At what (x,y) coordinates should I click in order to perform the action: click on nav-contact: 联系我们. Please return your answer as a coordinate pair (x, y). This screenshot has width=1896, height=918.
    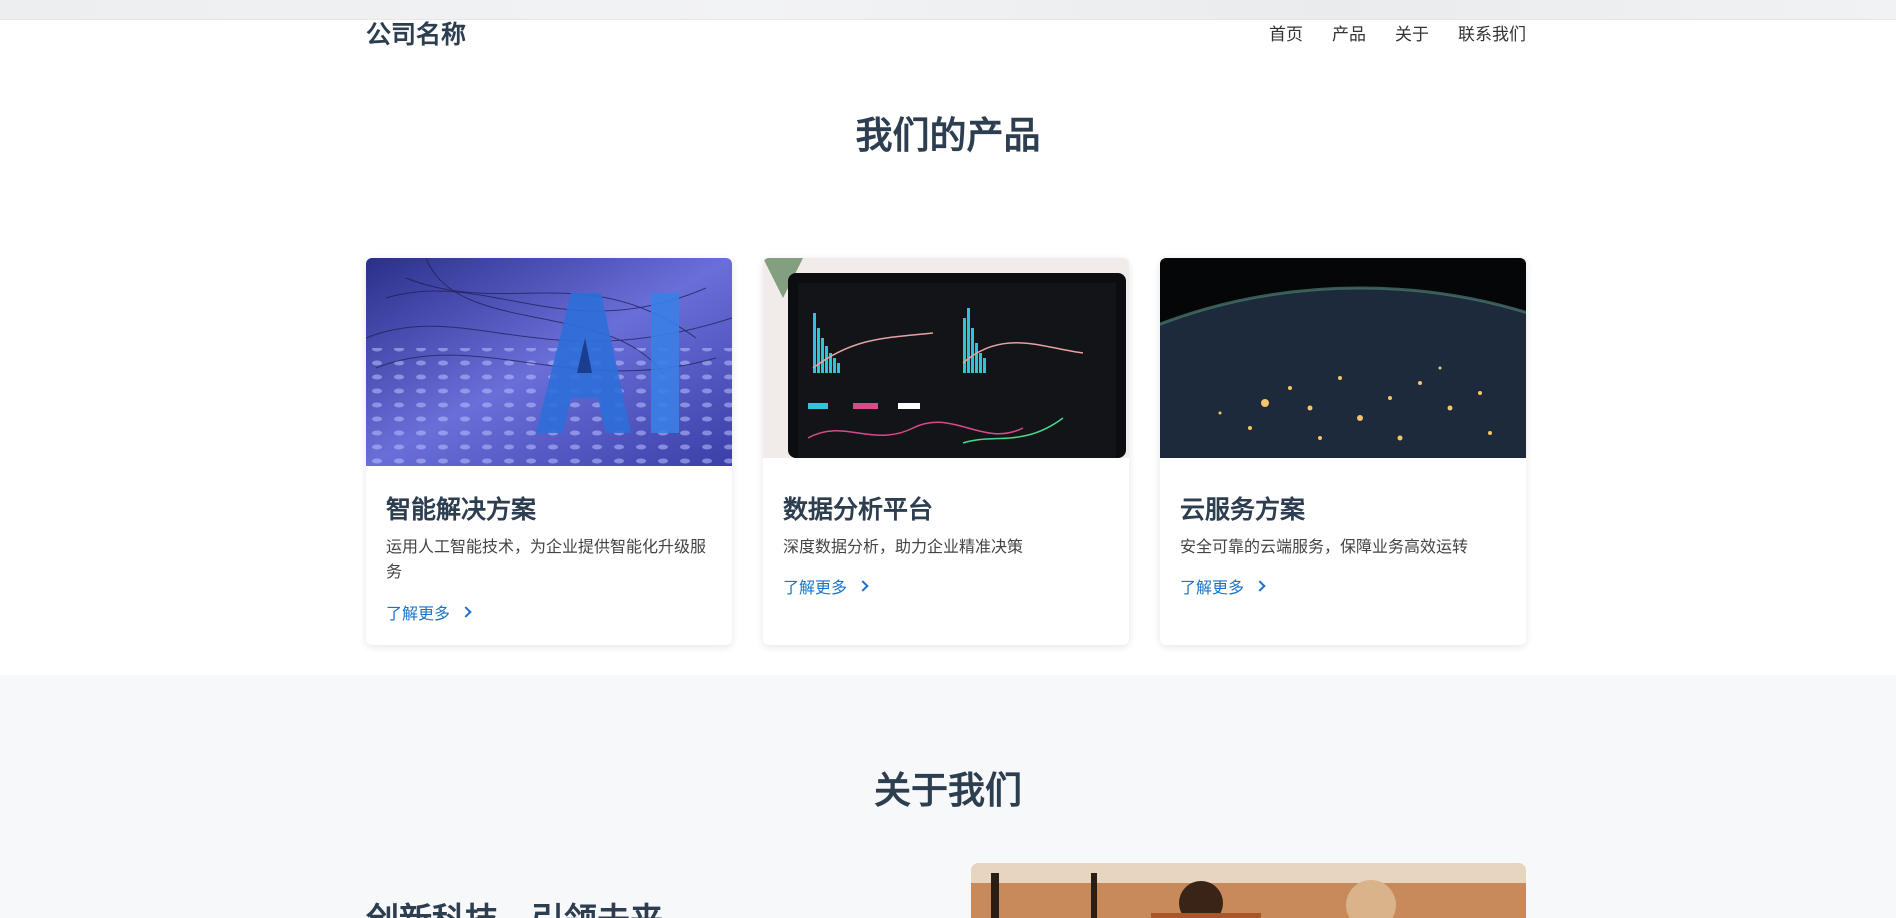
    Looking at the image, I should click on (1492, 35).